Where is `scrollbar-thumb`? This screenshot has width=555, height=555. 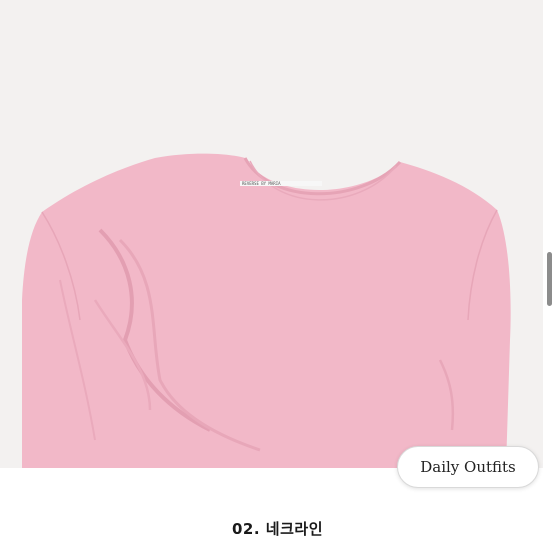
scrollbar-thumb is located at coordinates (549, 279).